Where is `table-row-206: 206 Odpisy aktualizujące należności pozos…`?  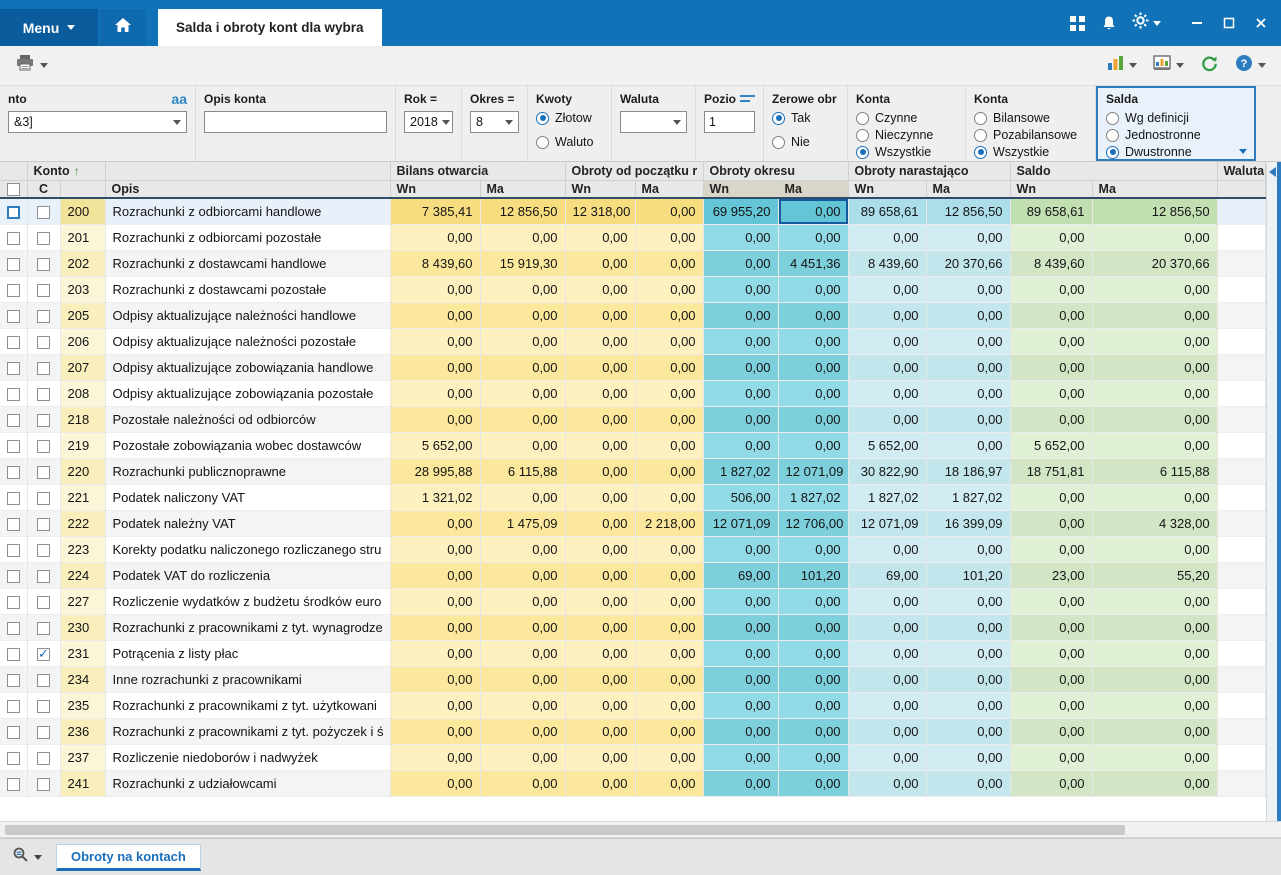
table-row-206: 206 Odpisy aktualizujące należności pozos… is located at coordinates (633, 341).